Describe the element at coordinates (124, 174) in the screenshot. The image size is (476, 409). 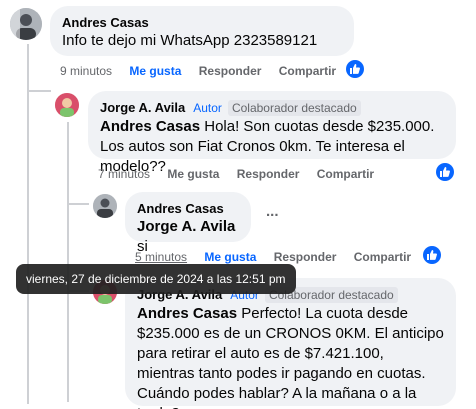
I see `comment-time: 7 minutos` at that location.